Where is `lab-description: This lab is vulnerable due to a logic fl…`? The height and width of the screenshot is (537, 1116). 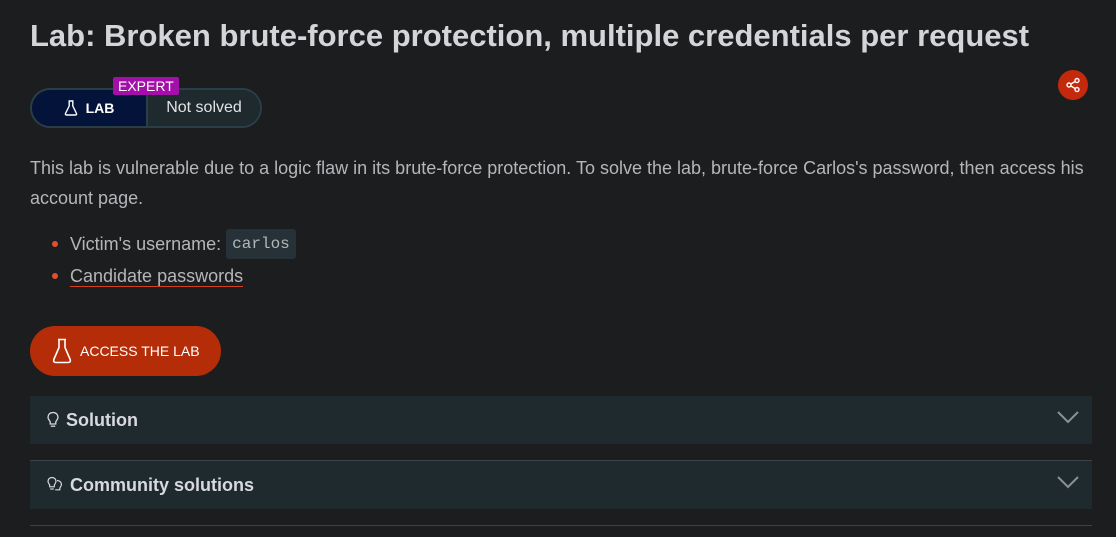 lab-description: This lab is vulnerable due to a logic fl… is located at coordinates (557, 183).